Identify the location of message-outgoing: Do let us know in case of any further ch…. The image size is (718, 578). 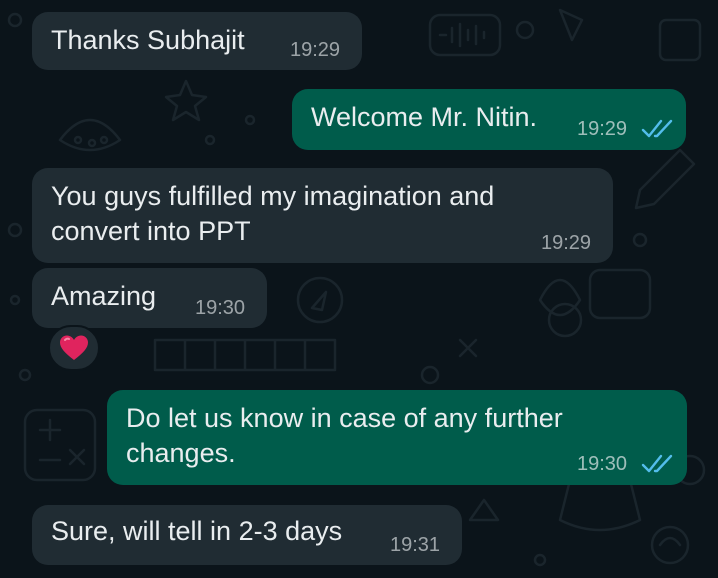
(397, 437).